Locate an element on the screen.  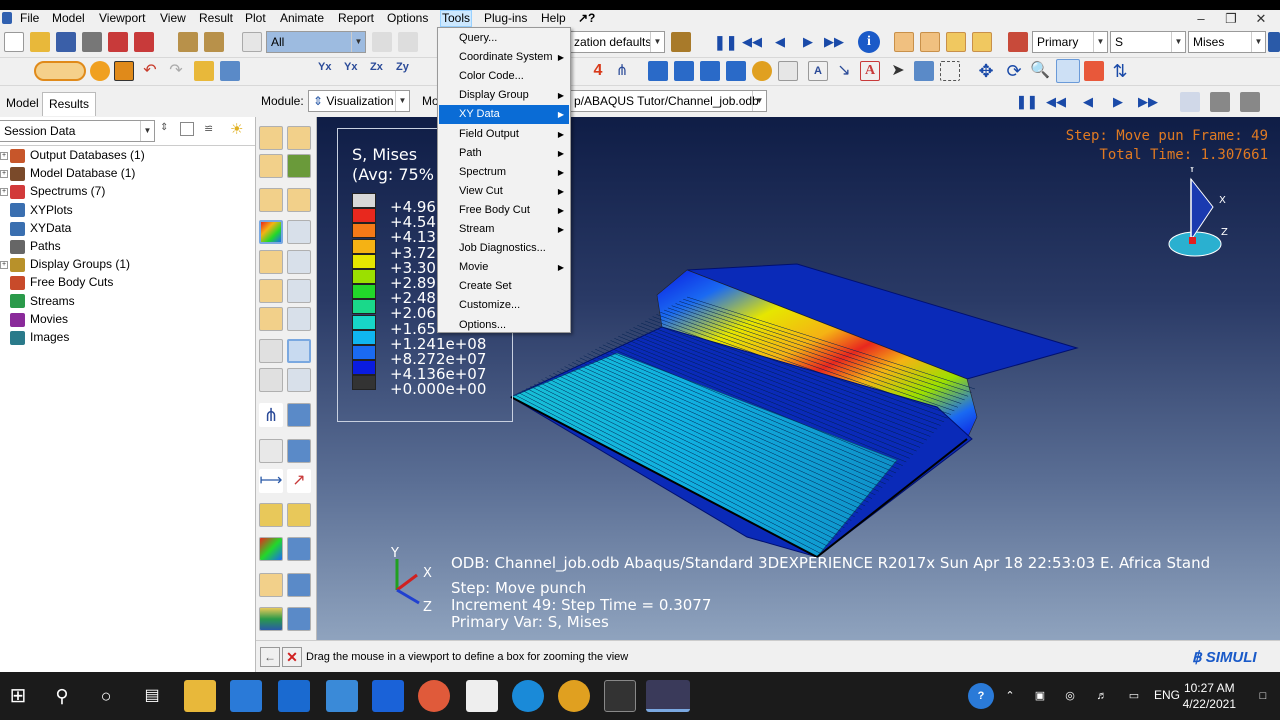
chevron-up-icon: ⌃ is located at coordinates (1010, 696).